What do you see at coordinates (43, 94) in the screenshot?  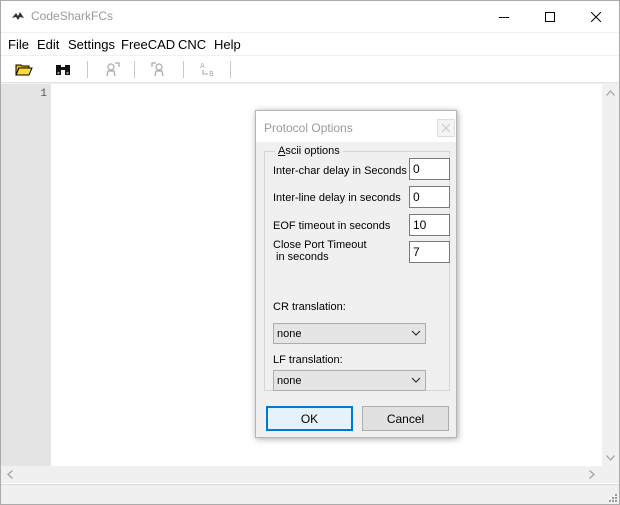 I see `line-number: 1` at bounding box center [43, 94].